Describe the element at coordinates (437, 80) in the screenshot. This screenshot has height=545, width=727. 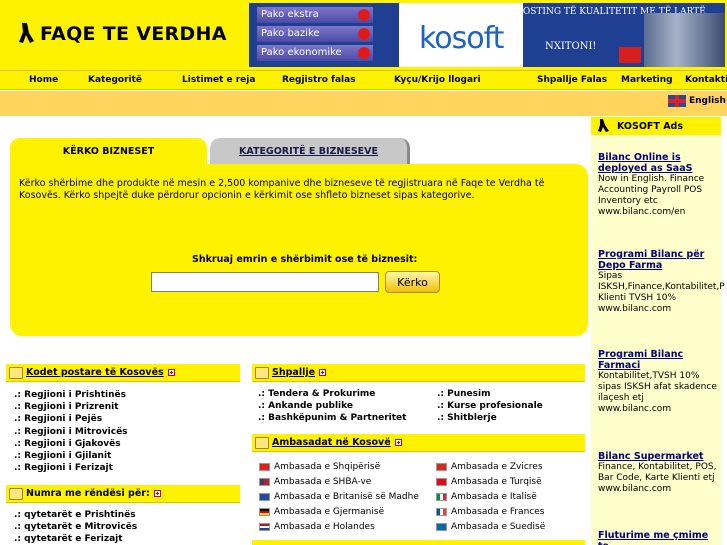
I see `nav-kycu: Kyçu/Krijo llogari` at that location.